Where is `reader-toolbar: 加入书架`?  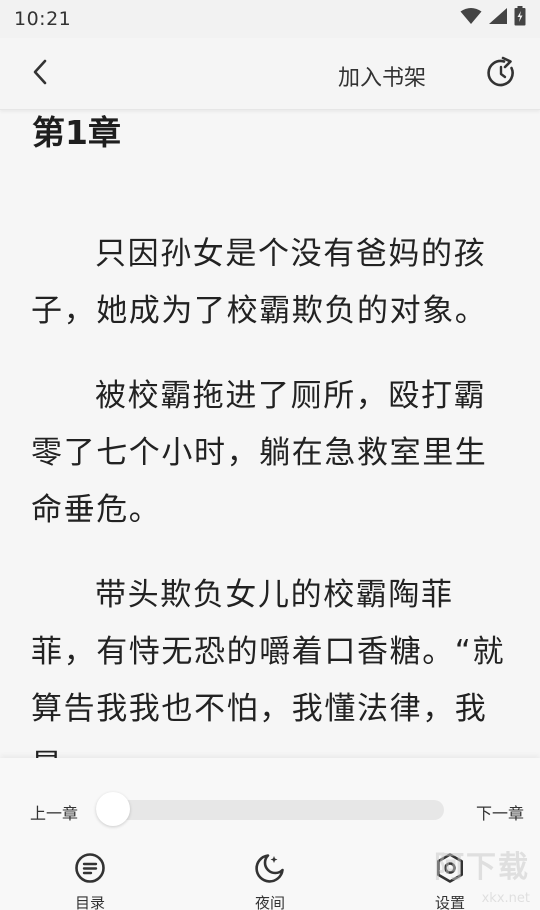 reader-toolbar: 加入书架 is located at coordinates (270, 74).